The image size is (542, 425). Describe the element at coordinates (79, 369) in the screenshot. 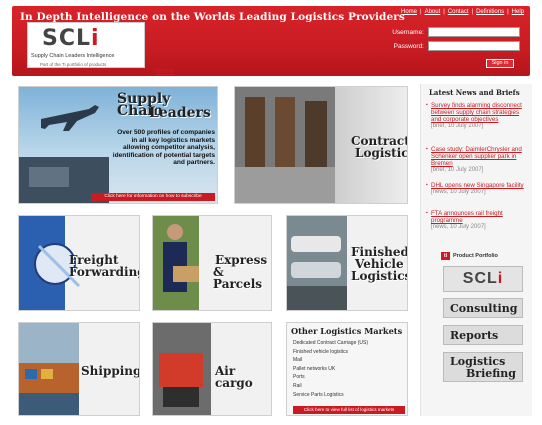

I see `tile-shipping: Shipping` at that location.